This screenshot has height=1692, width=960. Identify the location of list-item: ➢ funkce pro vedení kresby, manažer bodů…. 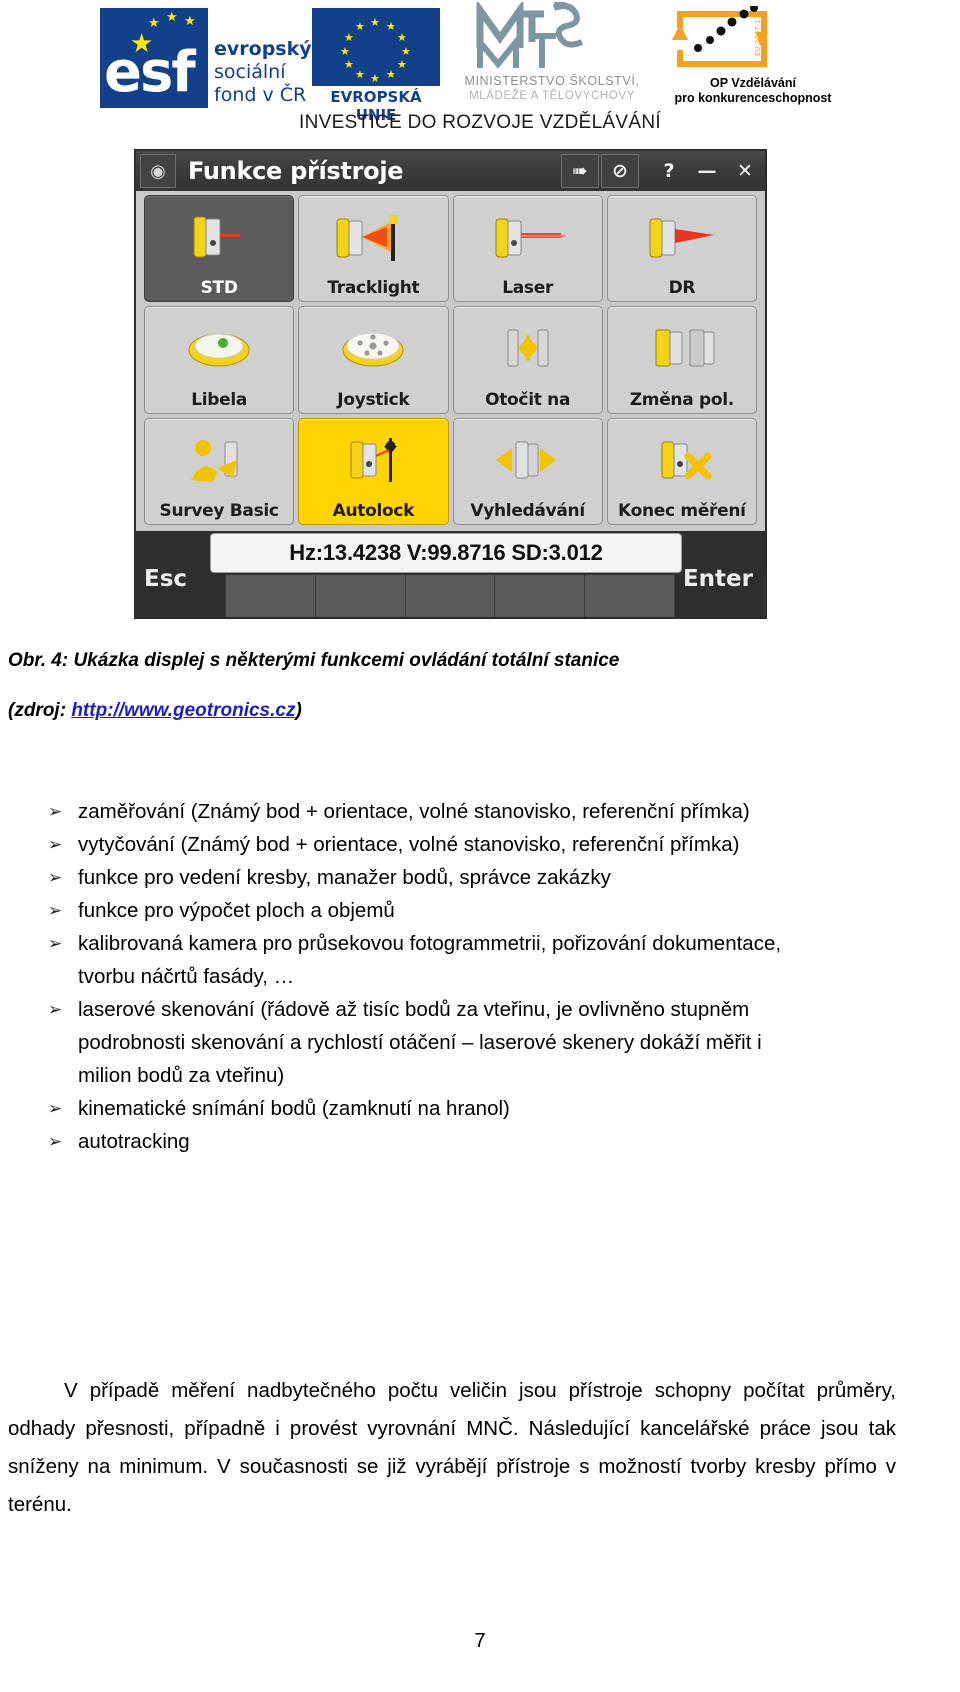
(487, 877).